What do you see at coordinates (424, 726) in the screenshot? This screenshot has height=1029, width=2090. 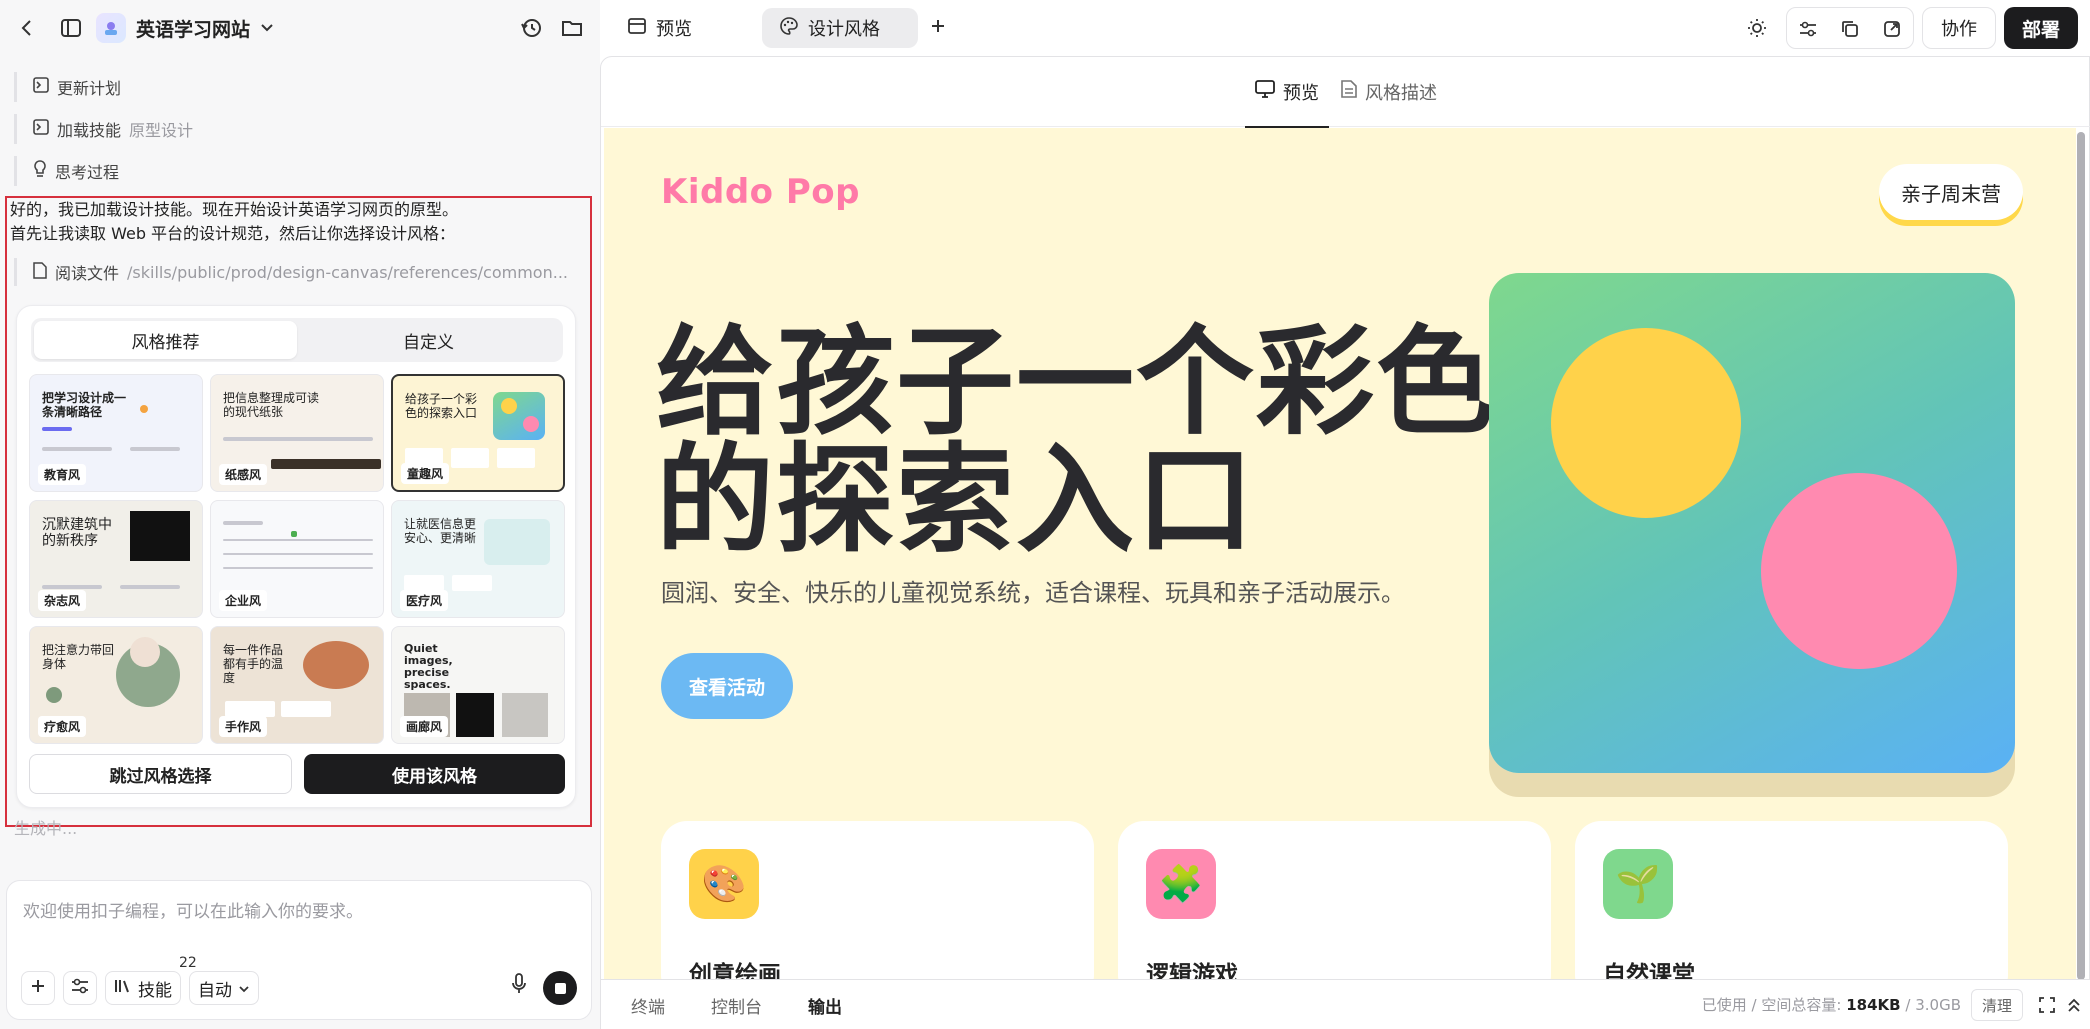 I see `style-label: 画廊风` at bounding box center [424, 726].